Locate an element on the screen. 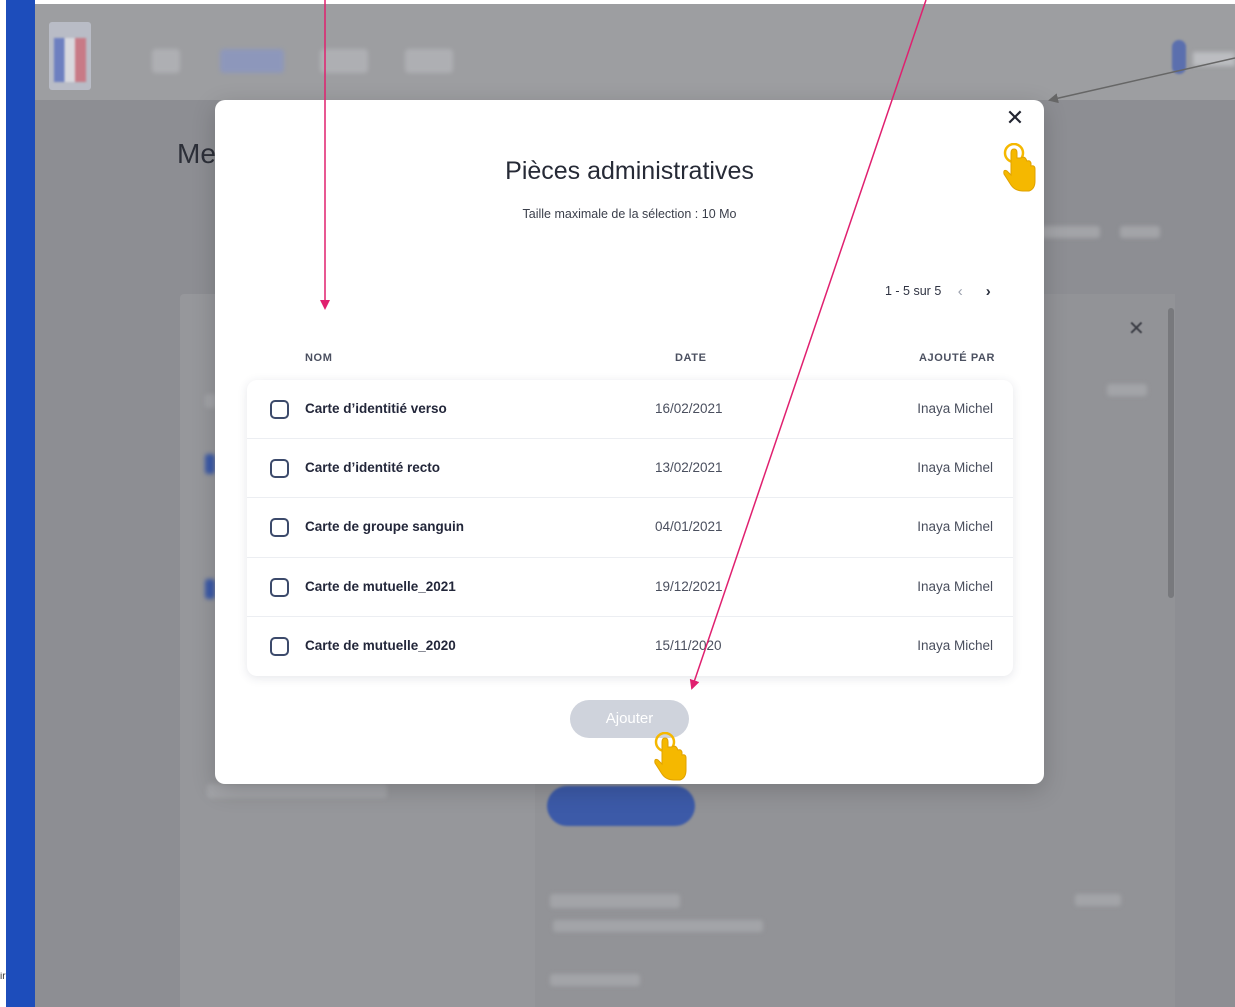 Image resolution: width=1235 pixels, height=1007 pixels. page-title: Me is located at coordinates (196, 153).